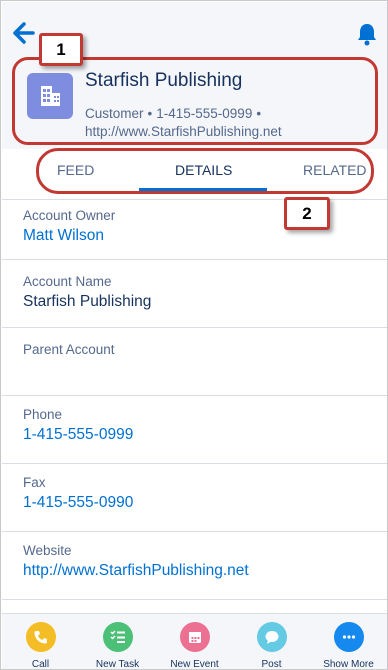 This screenshot has height=670, width=388. Describe the element at coordinates (61, 49) in the screenshot. I see `callout-badge-1: 1` at that location.